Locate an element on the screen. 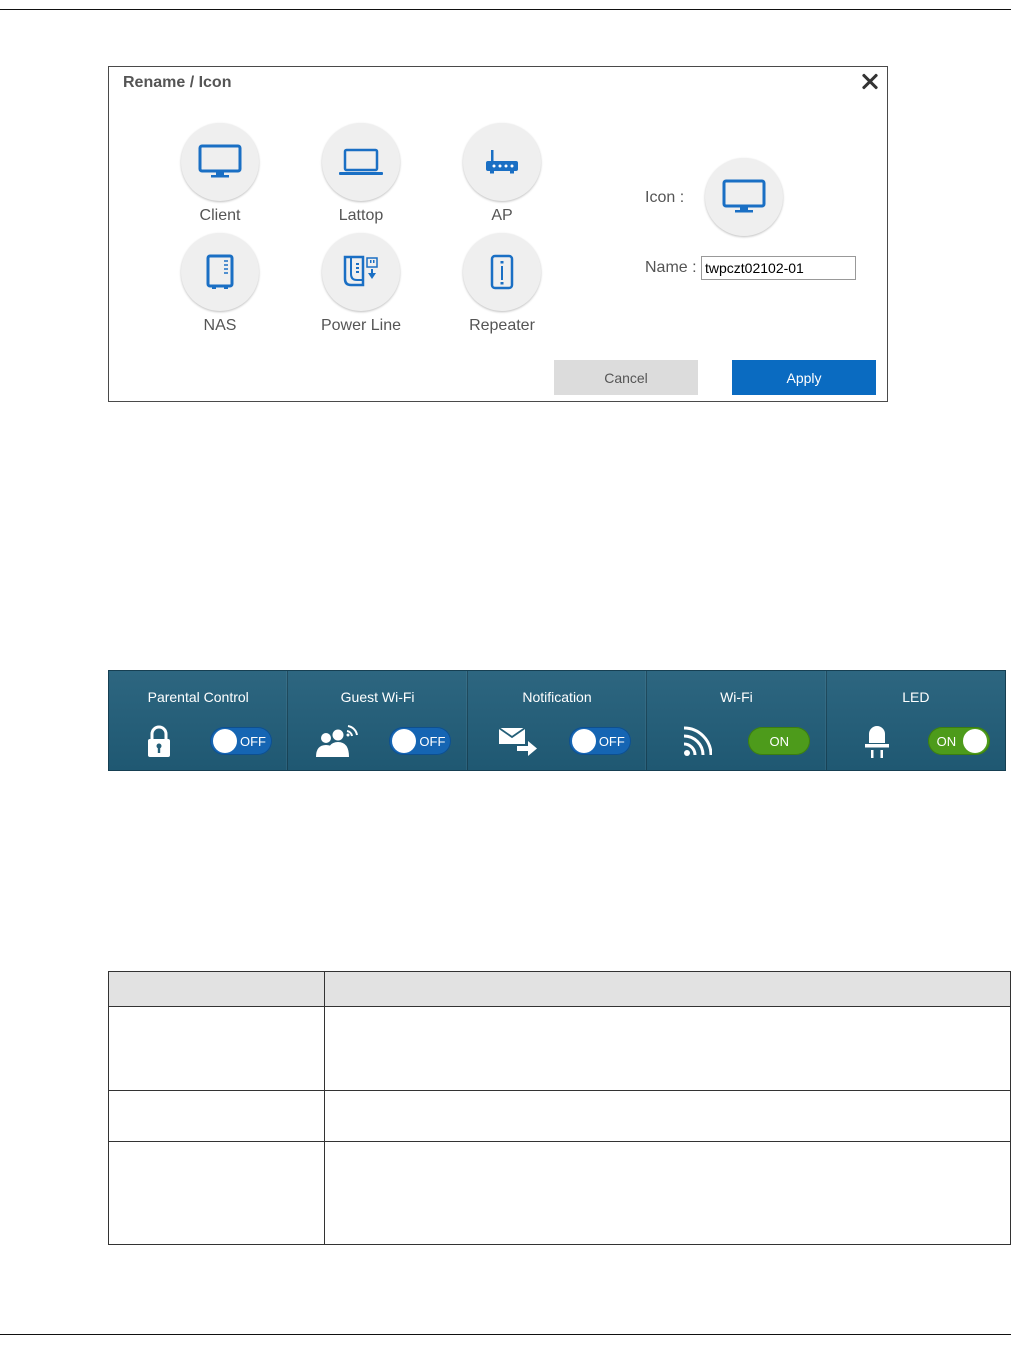  name-field-label: Name : is located at coordinates (671, 267).